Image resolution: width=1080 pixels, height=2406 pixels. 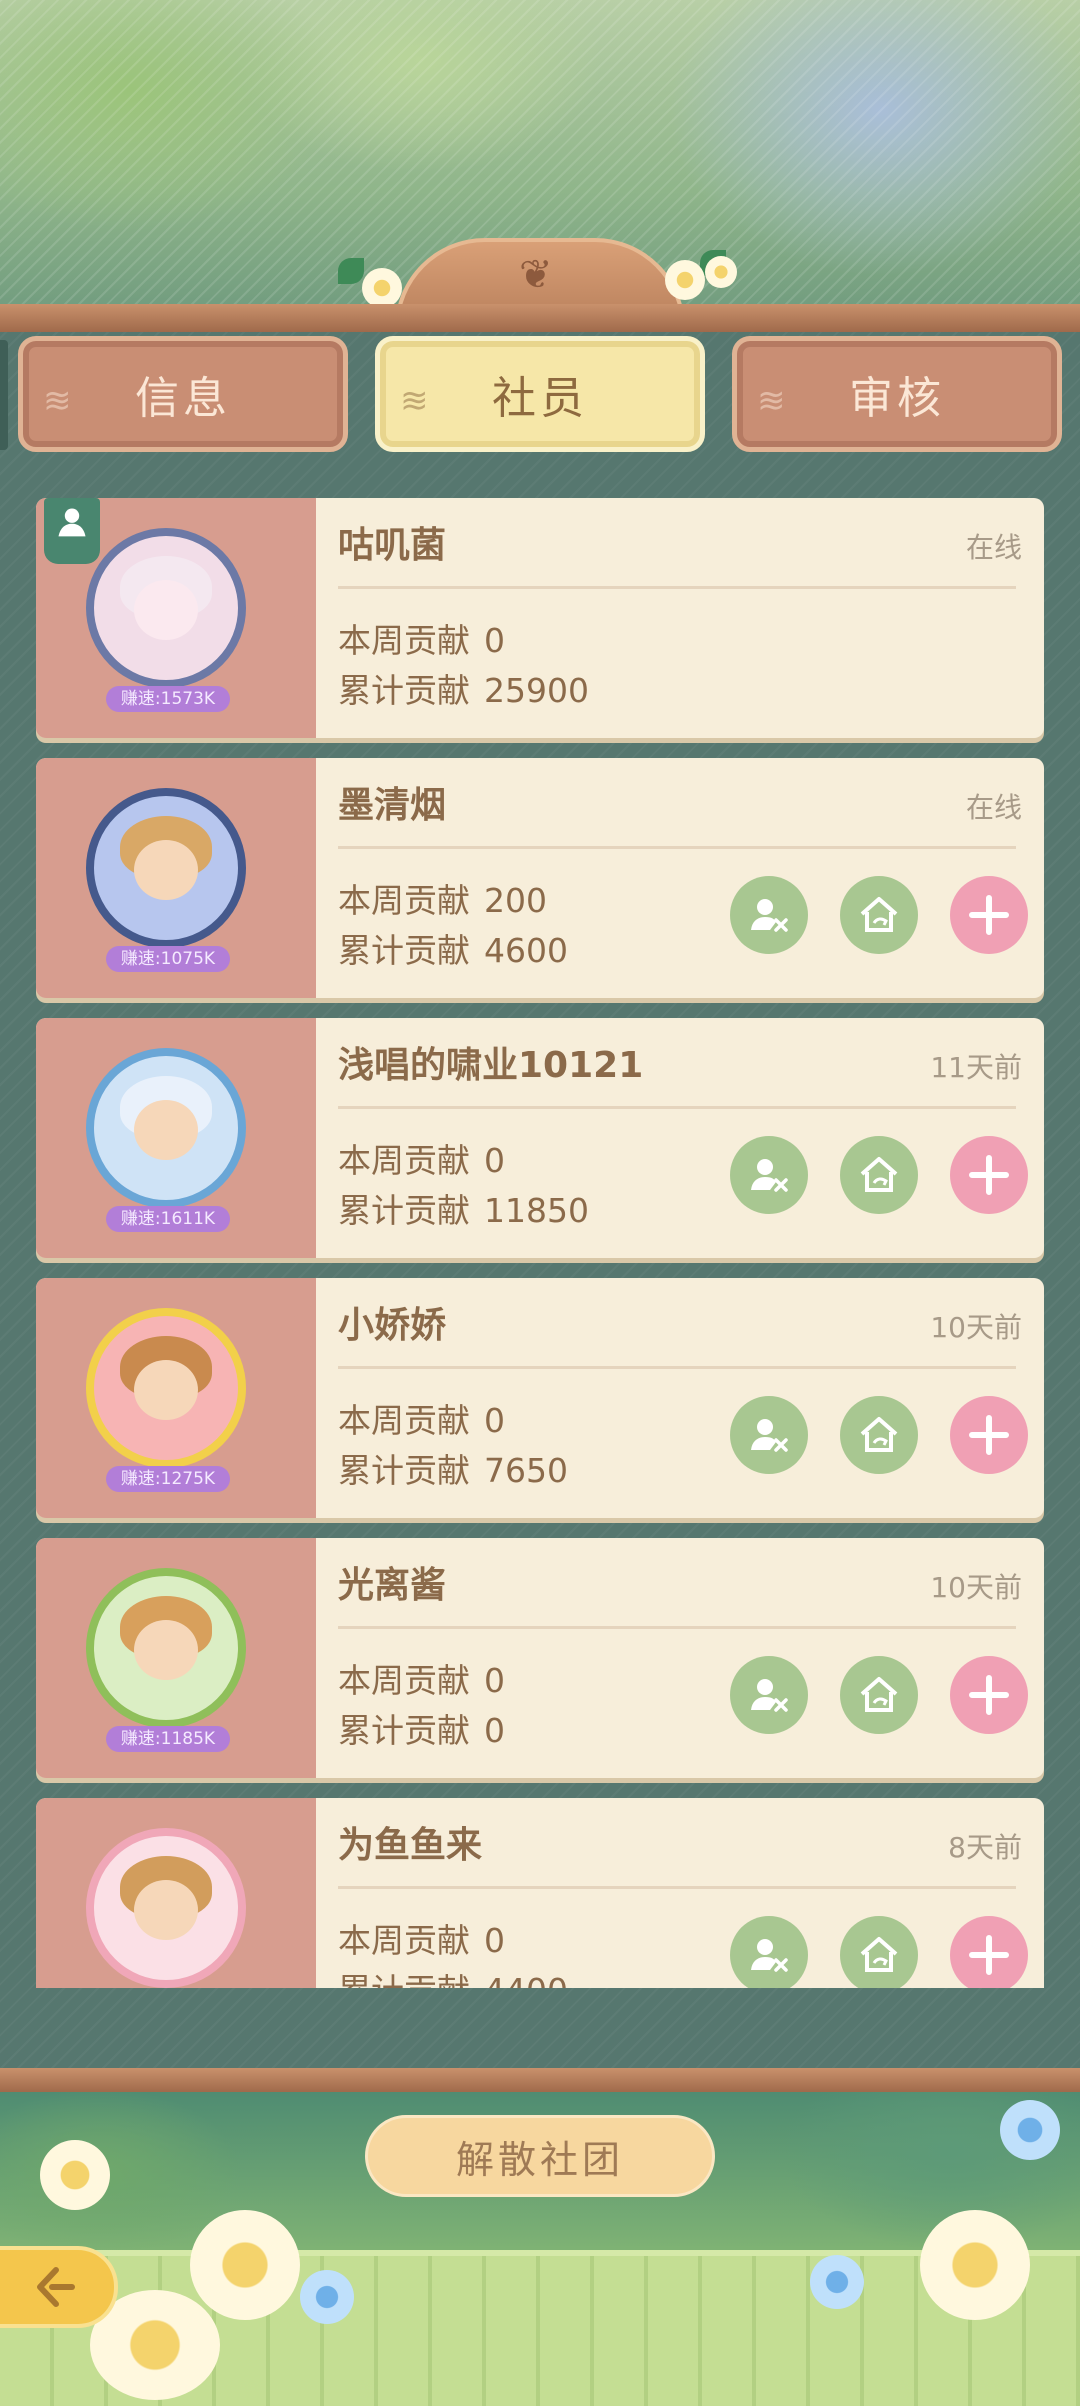 What do you see at coordinates (392, 545) in the screenshot?
I see `member-name: 咕叽菌` at bounding box center [392, 545].